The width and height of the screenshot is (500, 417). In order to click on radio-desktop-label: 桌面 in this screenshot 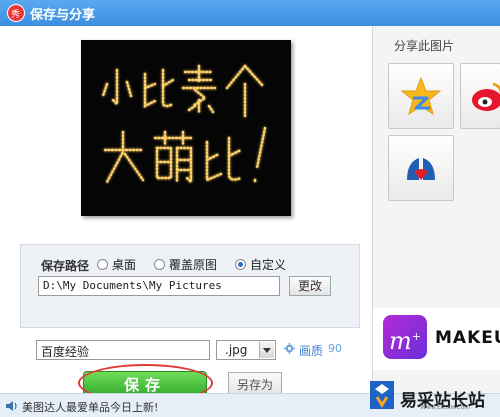, I will do `click(124, 265)`.